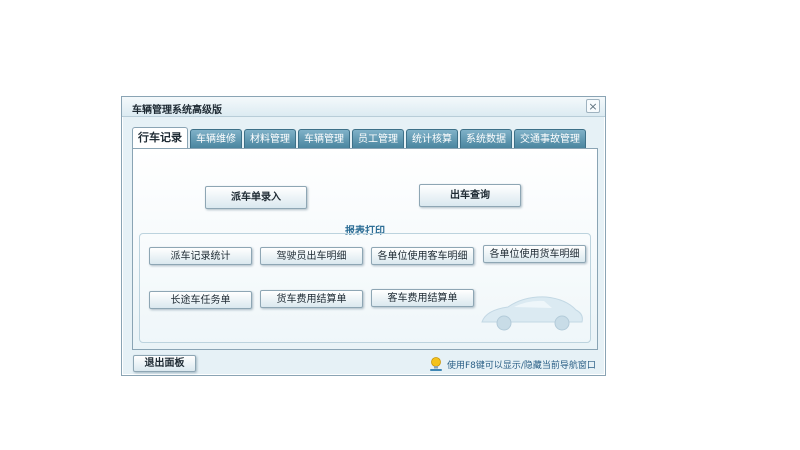  I want to click on truck-fee-settlement-button: 货车费用结算单, so click(311, 299).